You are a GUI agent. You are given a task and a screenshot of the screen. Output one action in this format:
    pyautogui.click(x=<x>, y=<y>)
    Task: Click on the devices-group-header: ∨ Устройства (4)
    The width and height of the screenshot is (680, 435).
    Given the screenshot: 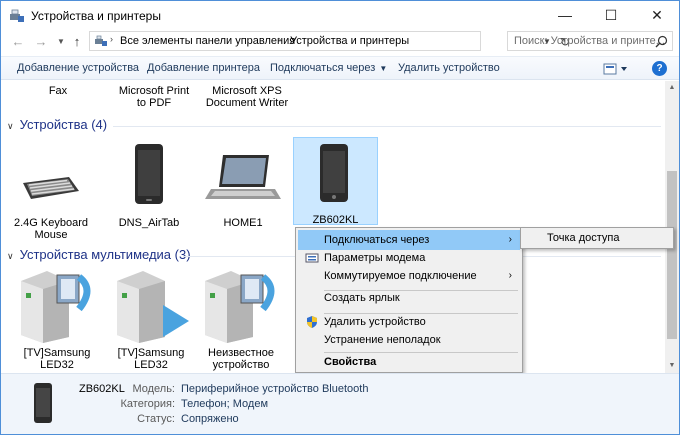 What is the action you would take?
    pyautogui.click(x=57, y=124)
    